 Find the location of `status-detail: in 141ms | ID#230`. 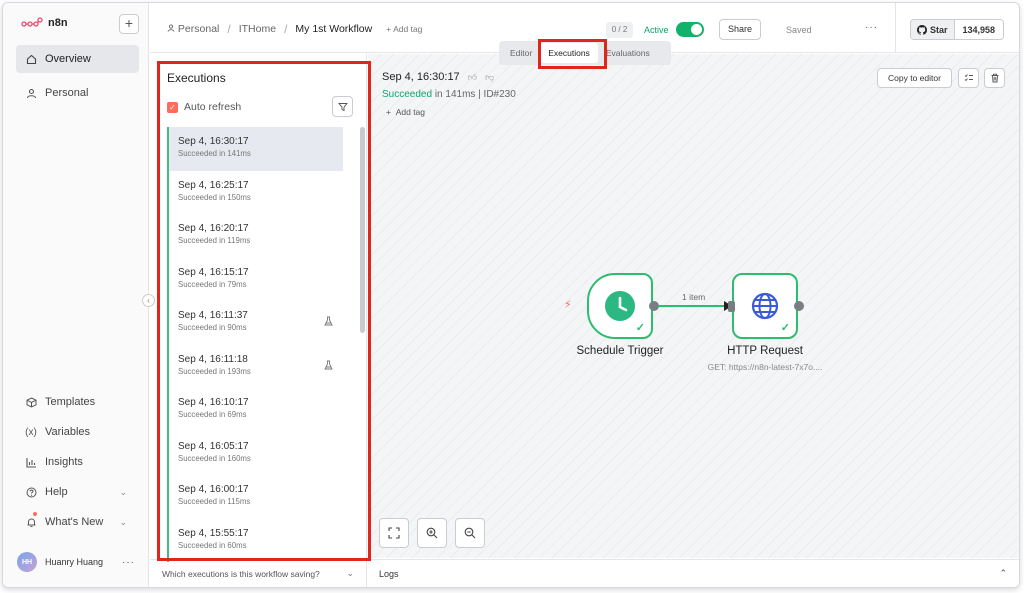

status-detail: in 141ms | ID#230 is located at coordinates (474, 94).